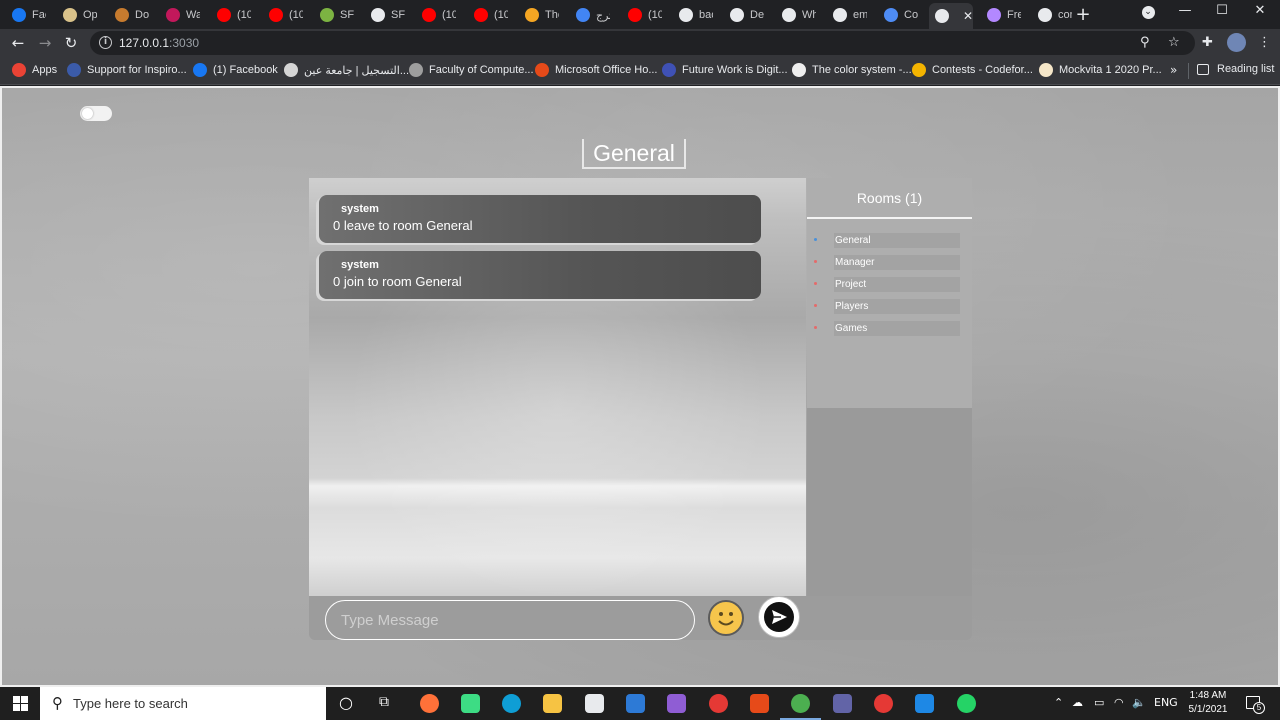  I want to click on clock: 1:48 AM 5/1/2021, so click(1208, 703).